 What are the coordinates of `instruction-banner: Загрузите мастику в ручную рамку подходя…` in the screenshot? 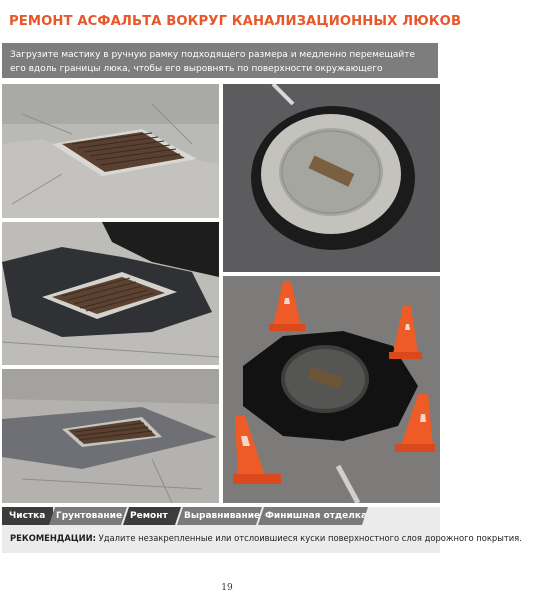 It's located at (220, 65).